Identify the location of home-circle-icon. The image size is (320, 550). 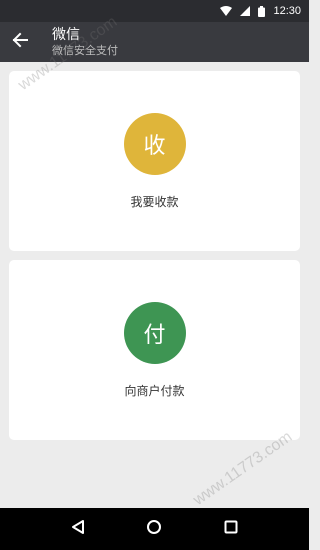
(154, 529).